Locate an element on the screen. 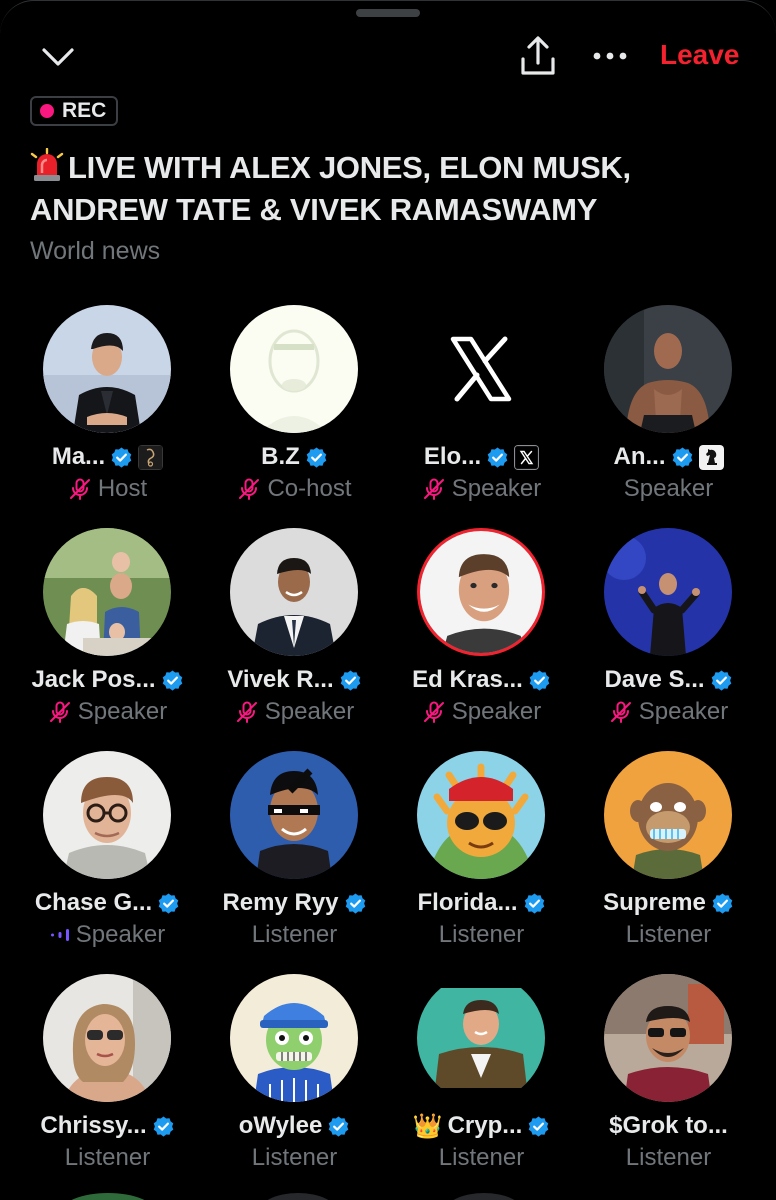  participant-card: An... Speaker is located at coordinates (668, 416).